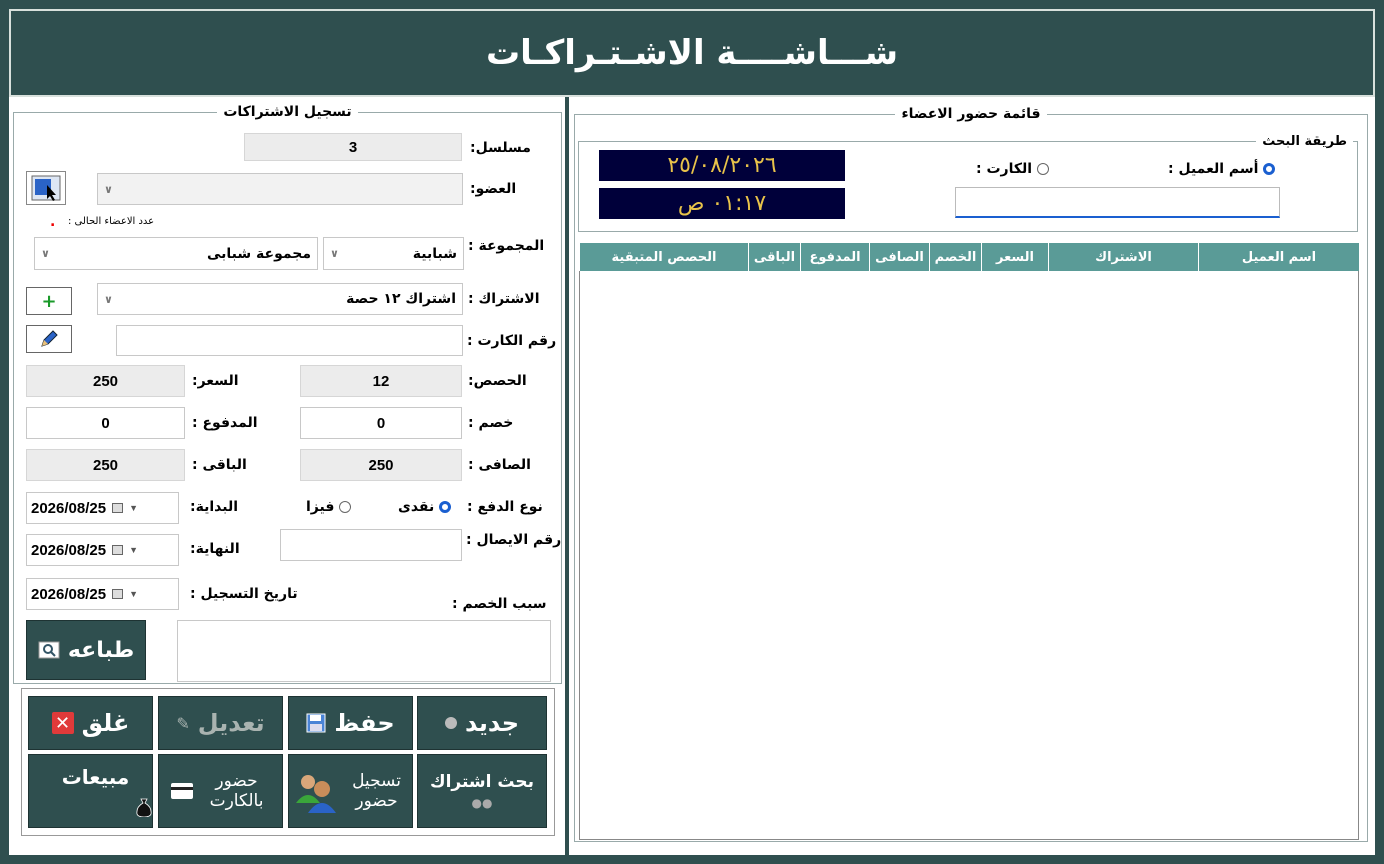 The image size is (1384, 864). I want to click on subscription-label: الاشتراك :, so click(504, 299).